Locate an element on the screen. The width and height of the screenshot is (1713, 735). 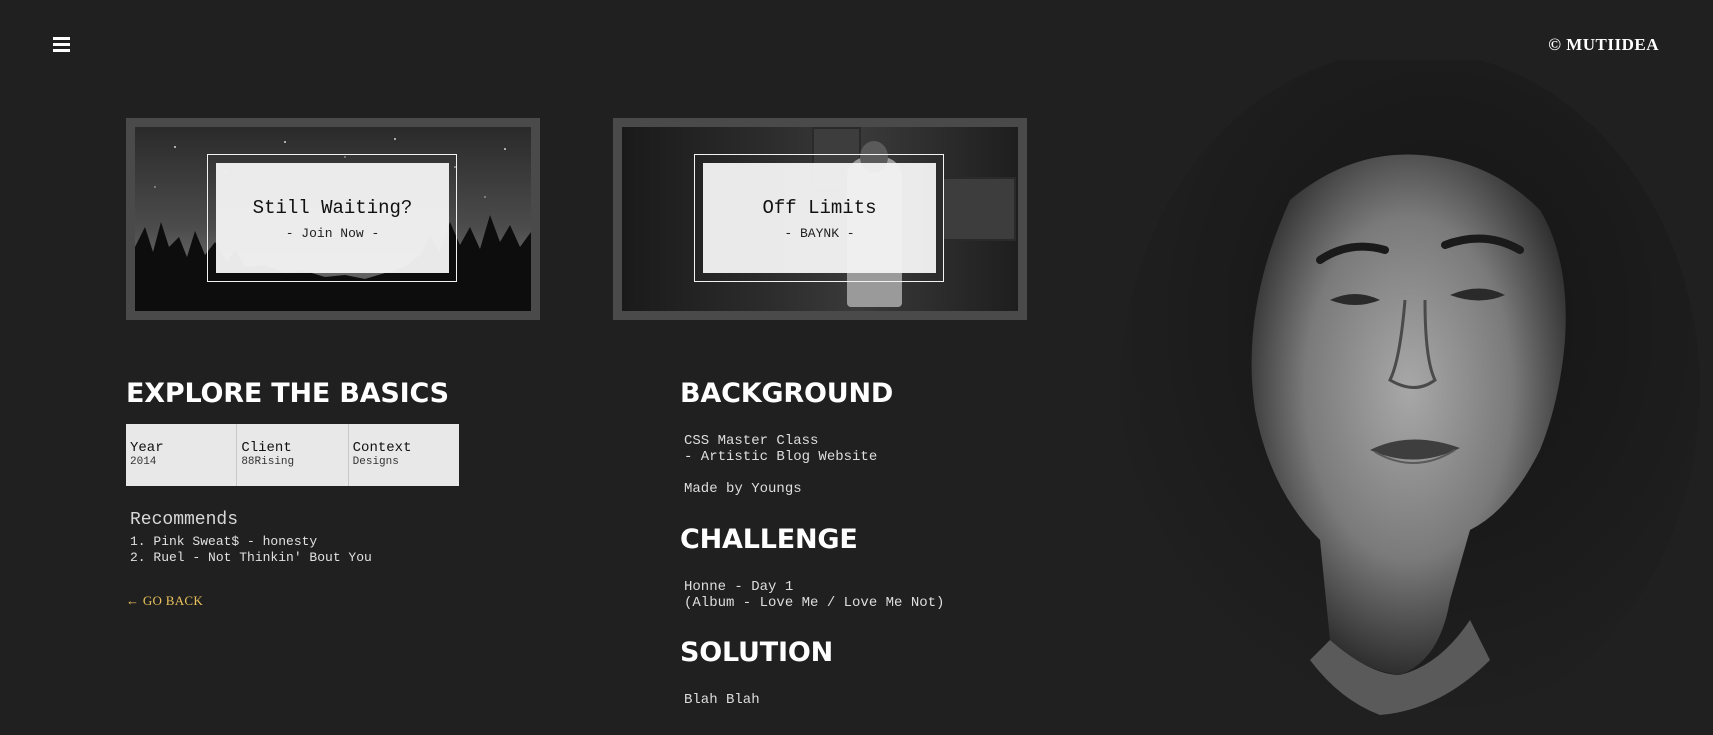
card-off-limits: Off Limits - BAYNK - is located at coordinates (820, 219).